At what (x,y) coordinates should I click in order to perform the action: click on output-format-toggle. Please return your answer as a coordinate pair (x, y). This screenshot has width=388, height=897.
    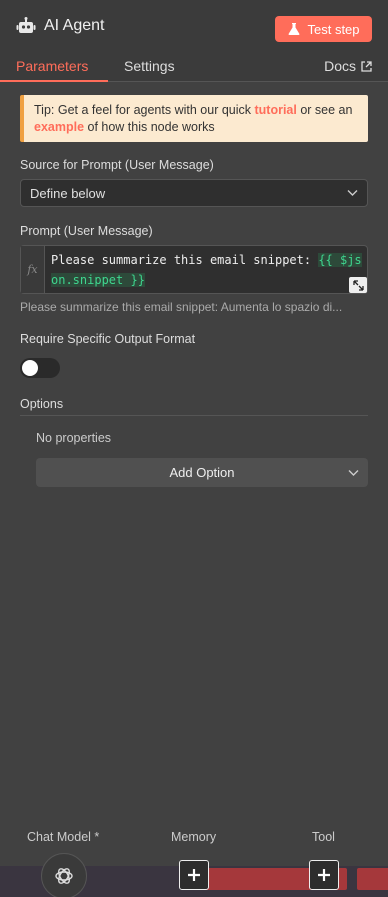
    Looking at the image, I should click on (40, 368).